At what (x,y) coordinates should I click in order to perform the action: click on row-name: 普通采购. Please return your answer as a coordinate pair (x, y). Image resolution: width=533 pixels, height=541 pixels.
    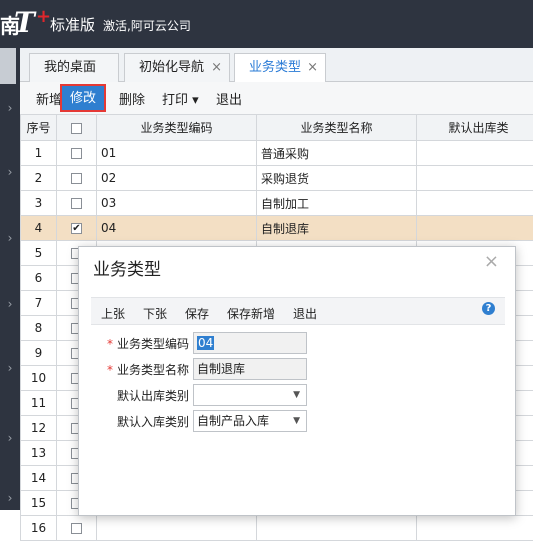
    Looking at the image, I should click on (337, 153).